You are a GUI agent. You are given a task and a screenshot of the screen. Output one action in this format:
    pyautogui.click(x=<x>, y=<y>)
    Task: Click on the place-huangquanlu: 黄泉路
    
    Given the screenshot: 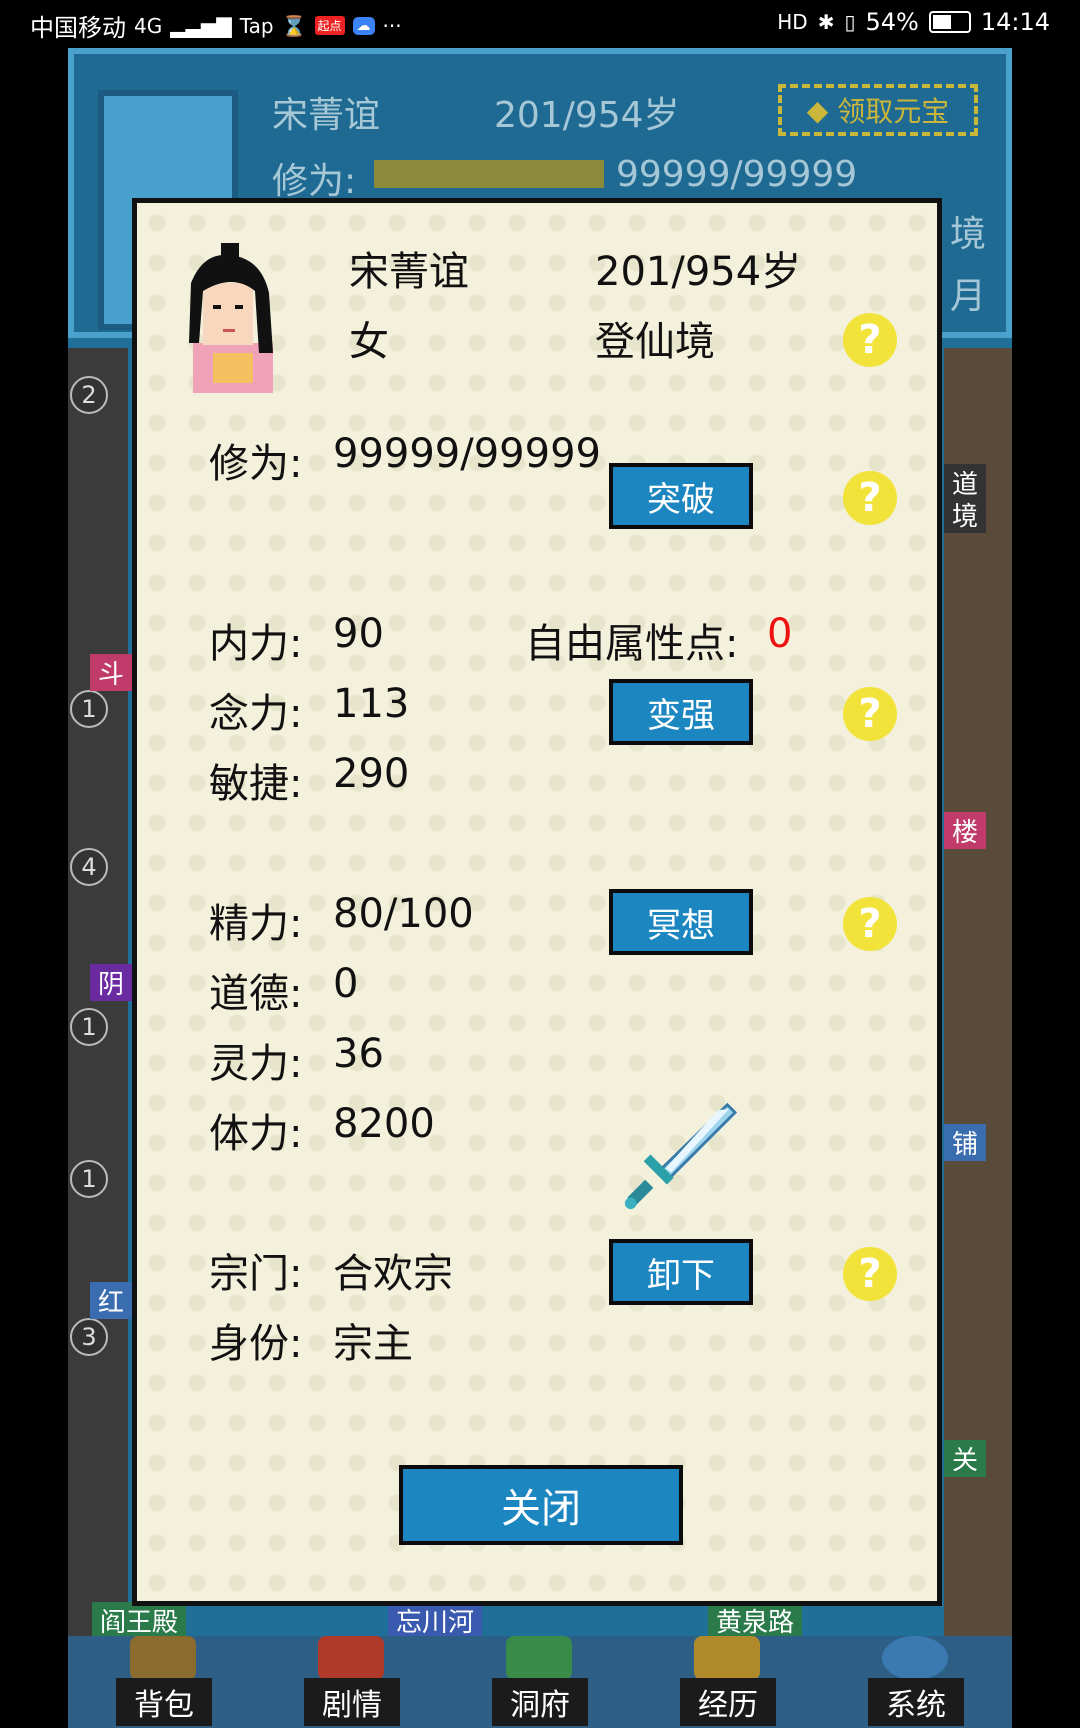 What is the action you would take?
    pyautogui.click(x=755, y=1620)
    